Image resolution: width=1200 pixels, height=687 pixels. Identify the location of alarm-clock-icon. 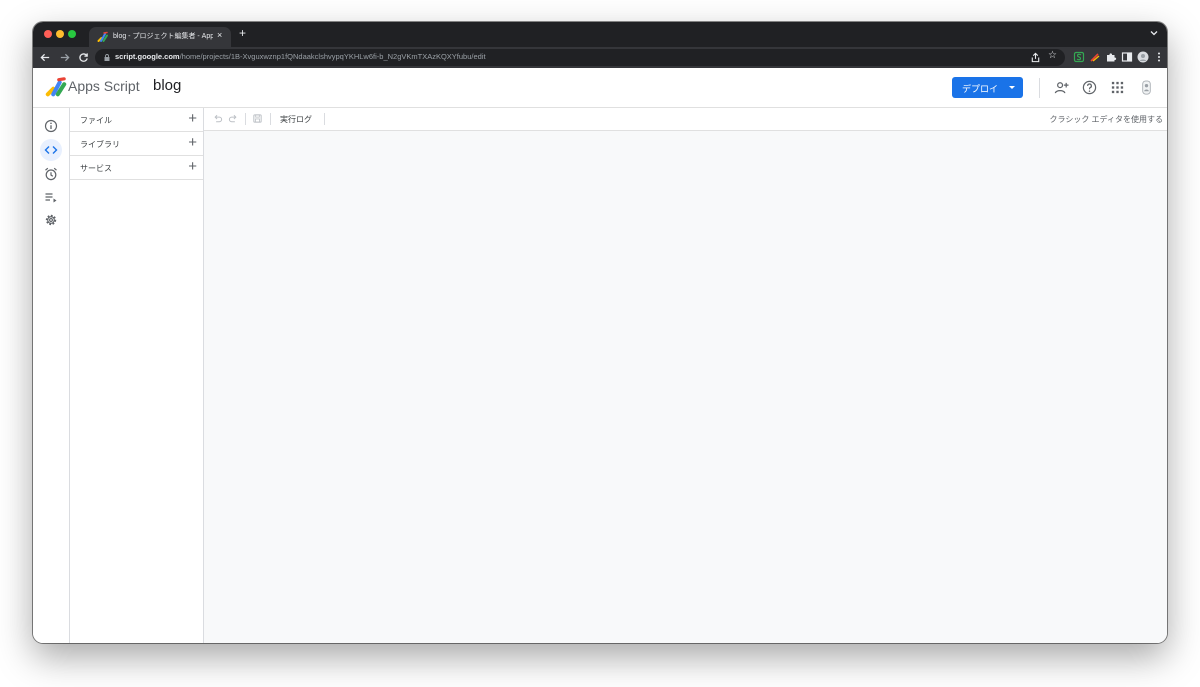
(51, 174).